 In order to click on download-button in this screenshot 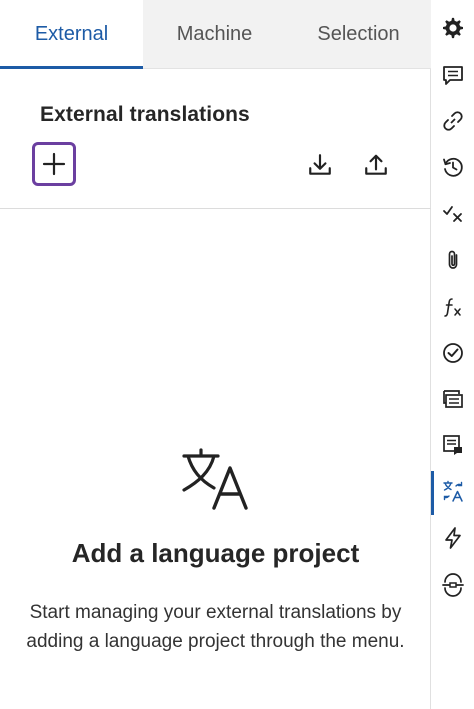, I will do `click(320, 165)`.